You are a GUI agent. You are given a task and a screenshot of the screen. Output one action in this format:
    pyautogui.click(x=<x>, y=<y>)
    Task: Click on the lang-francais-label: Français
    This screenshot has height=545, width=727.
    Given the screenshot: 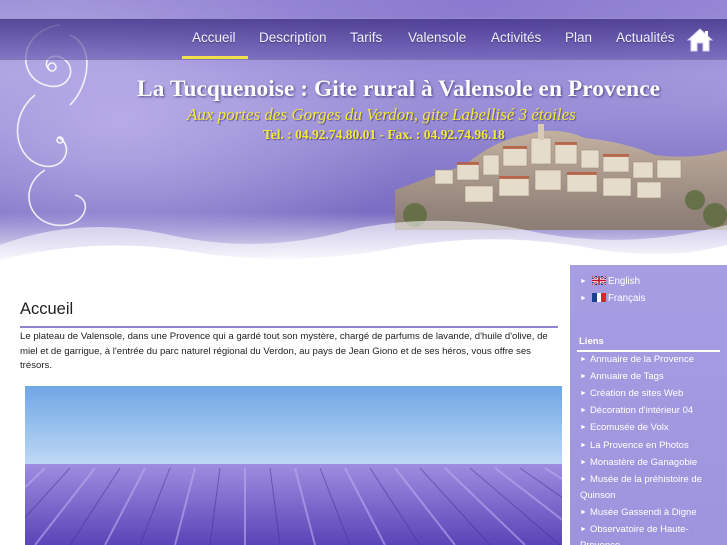 What is the action you would take?
    pyautogui.click(x=626, y=298)
    